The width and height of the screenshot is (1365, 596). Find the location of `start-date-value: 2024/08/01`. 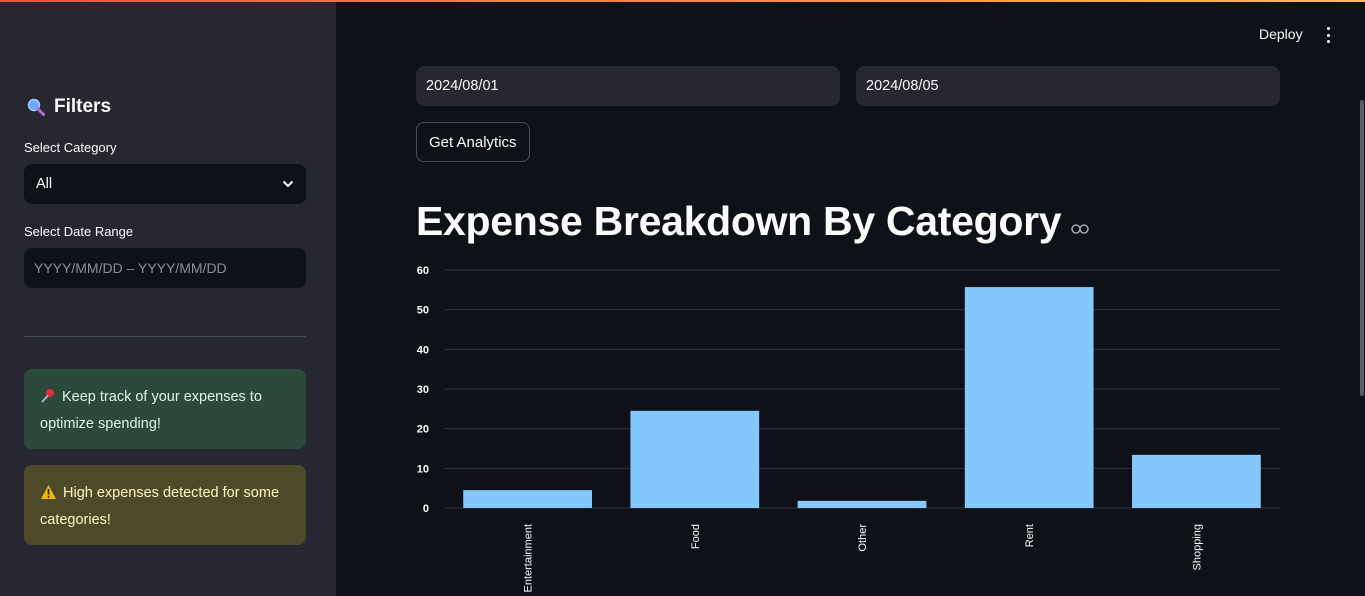

start-date-value: 2024/08/01 is located at coordinates (462, 86).